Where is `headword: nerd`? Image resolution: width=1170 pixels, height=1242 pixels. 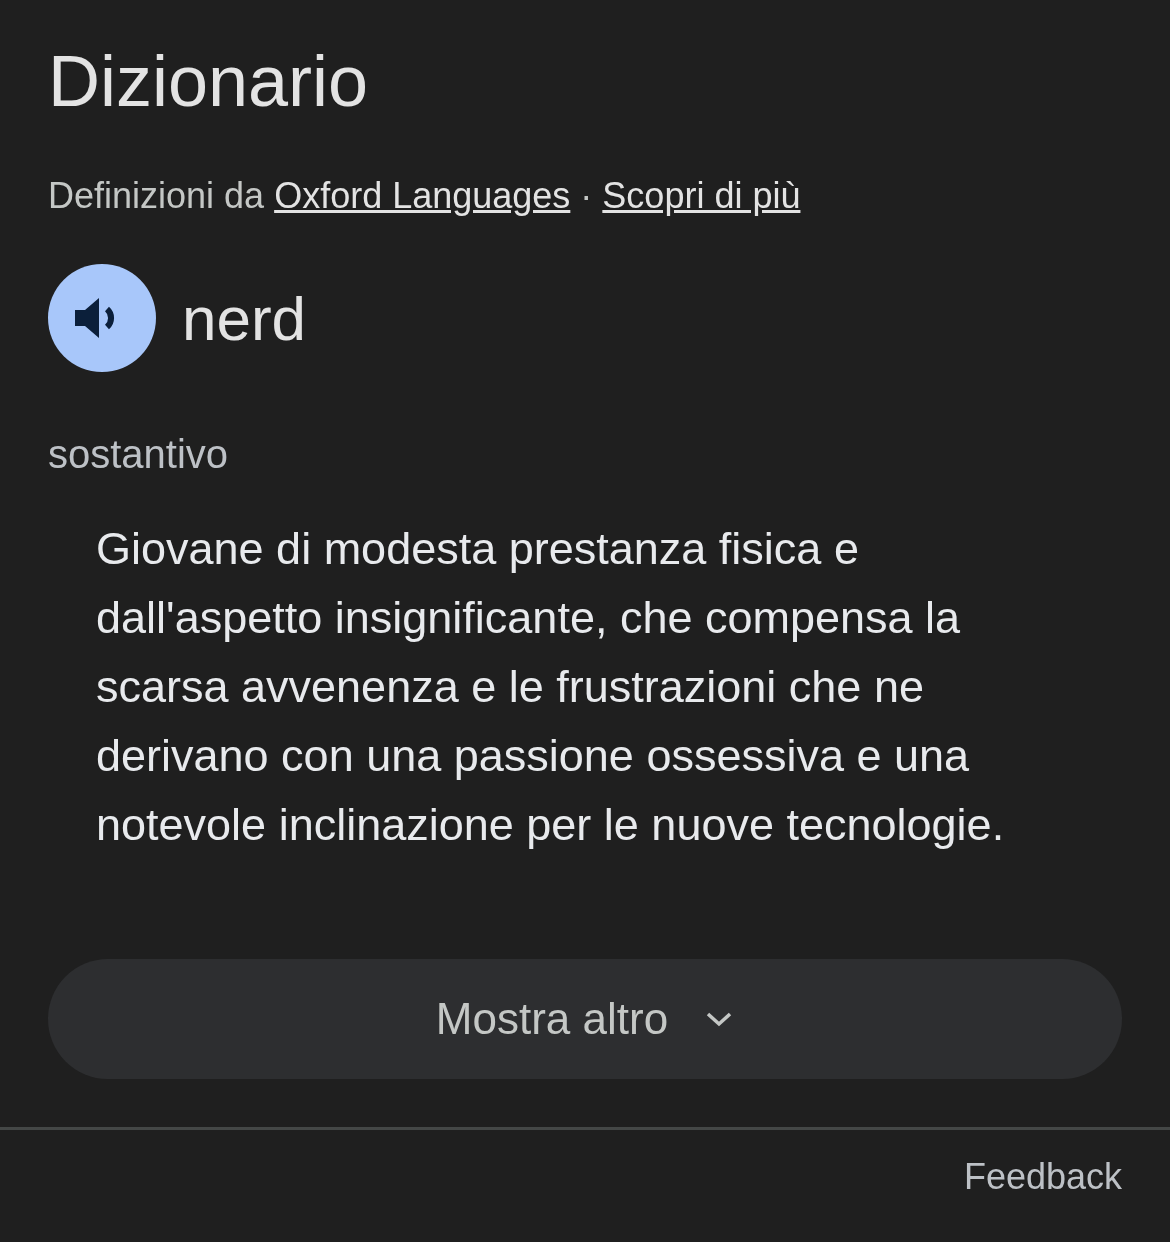 headword: nerd is located at coordinates (244, 318).